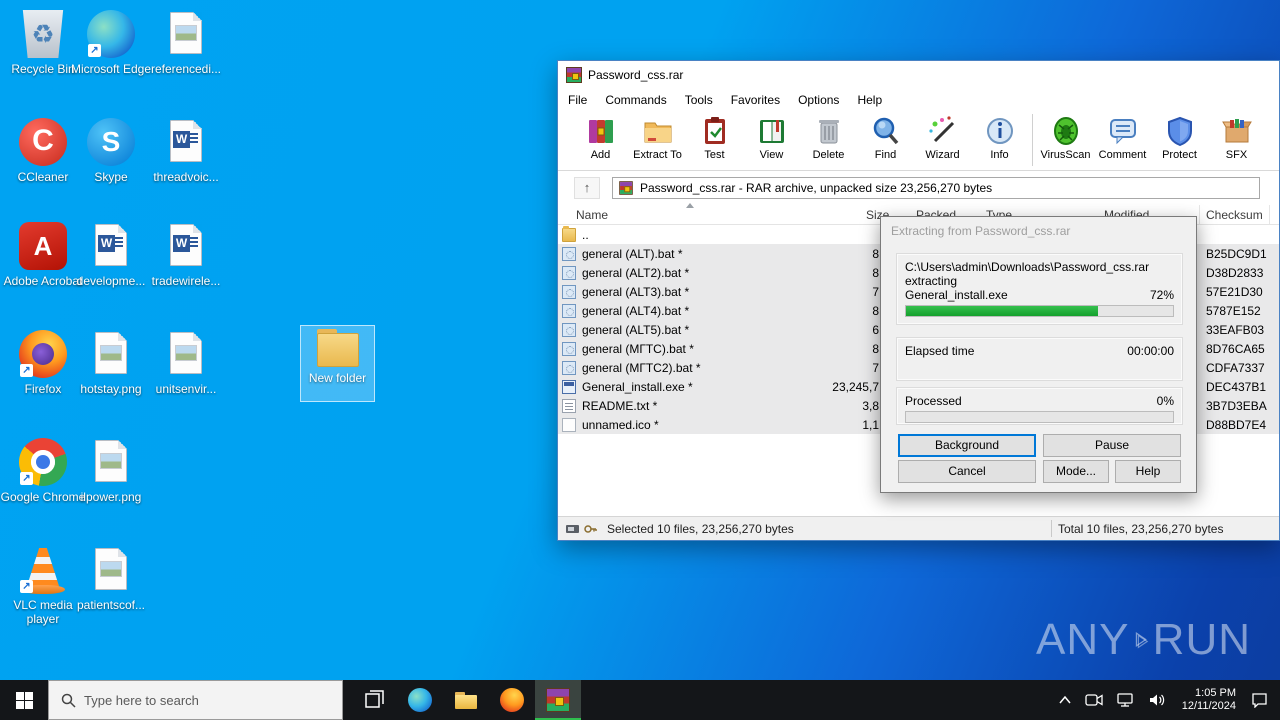 This screenshot has width=1280, height=720. What do you see at coordinates (1002, 311) in the screenshot?
I see `extract-progress-fill` at bounding box center [1002, 311].